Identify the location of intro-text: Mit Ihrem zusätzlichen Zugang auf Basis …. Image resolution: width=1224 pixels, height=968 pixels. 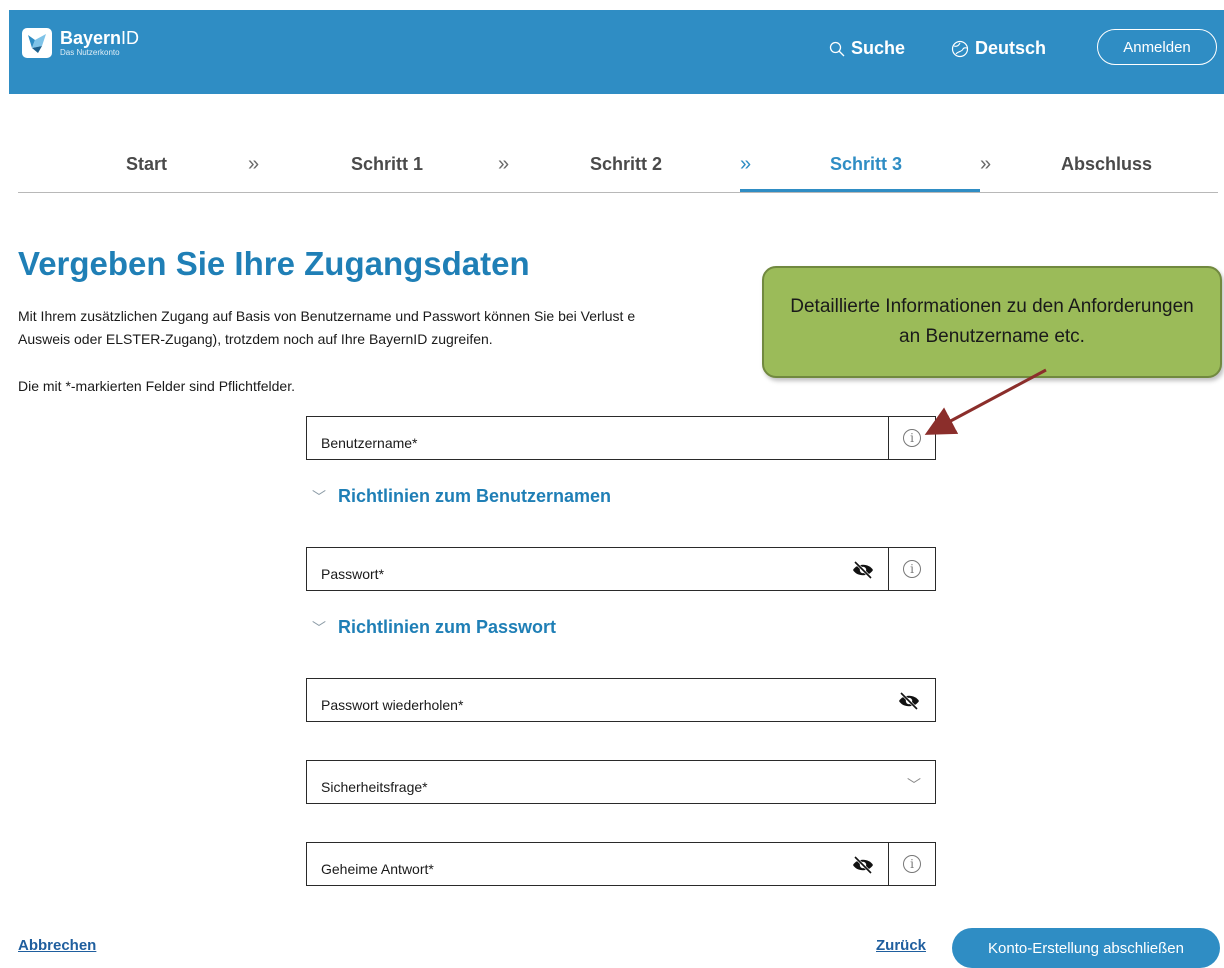
(326, 328).